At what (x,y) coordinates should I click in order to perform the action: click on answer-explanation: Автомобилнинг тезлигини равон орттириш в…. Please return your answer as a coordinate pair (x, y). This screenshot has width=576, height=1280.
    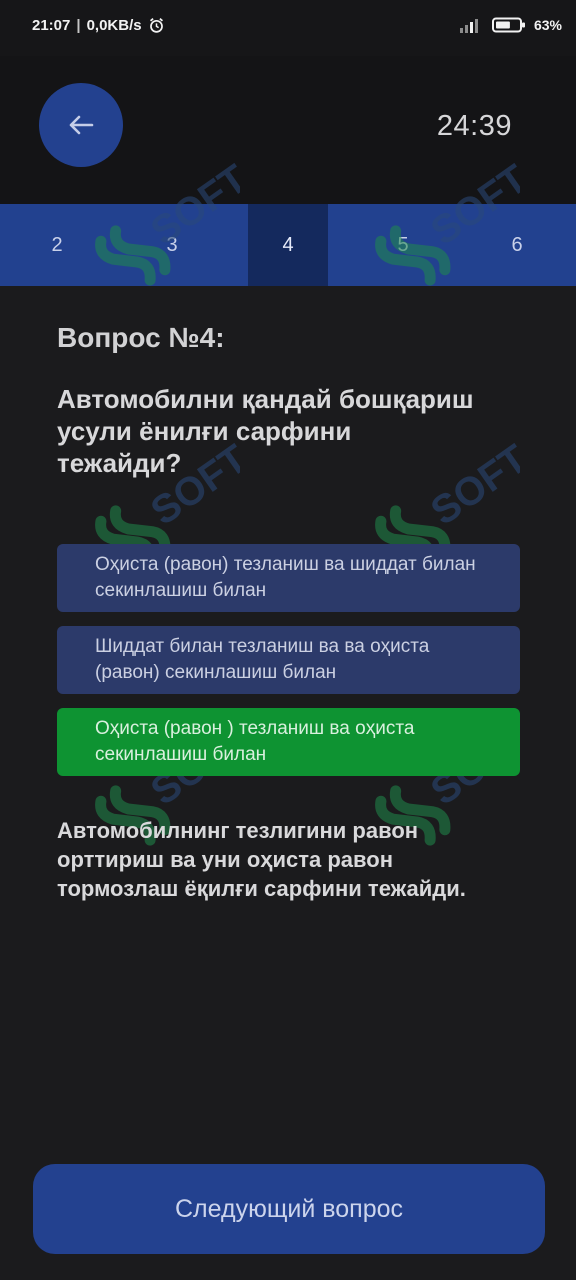
    Looking at the image, I should click on (261, 859).